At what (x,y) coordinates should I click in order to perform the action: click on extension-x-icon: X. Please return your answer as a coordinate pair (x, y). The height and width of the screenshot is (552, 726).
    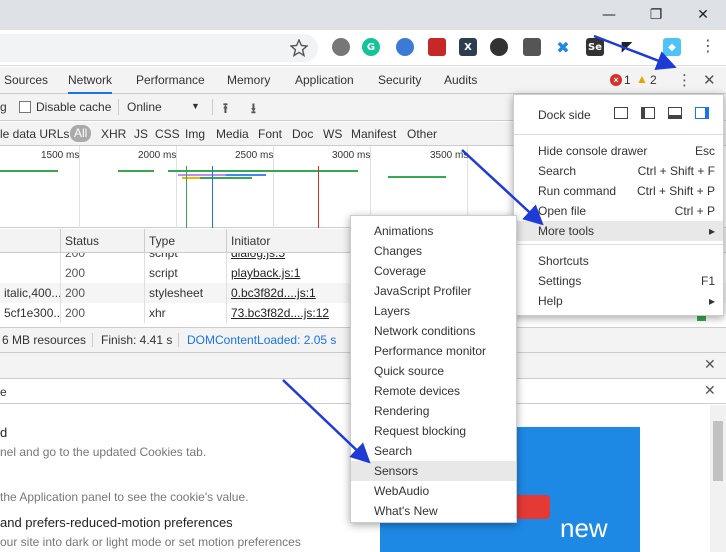
    Looking at the image, I should click on (468, 47).